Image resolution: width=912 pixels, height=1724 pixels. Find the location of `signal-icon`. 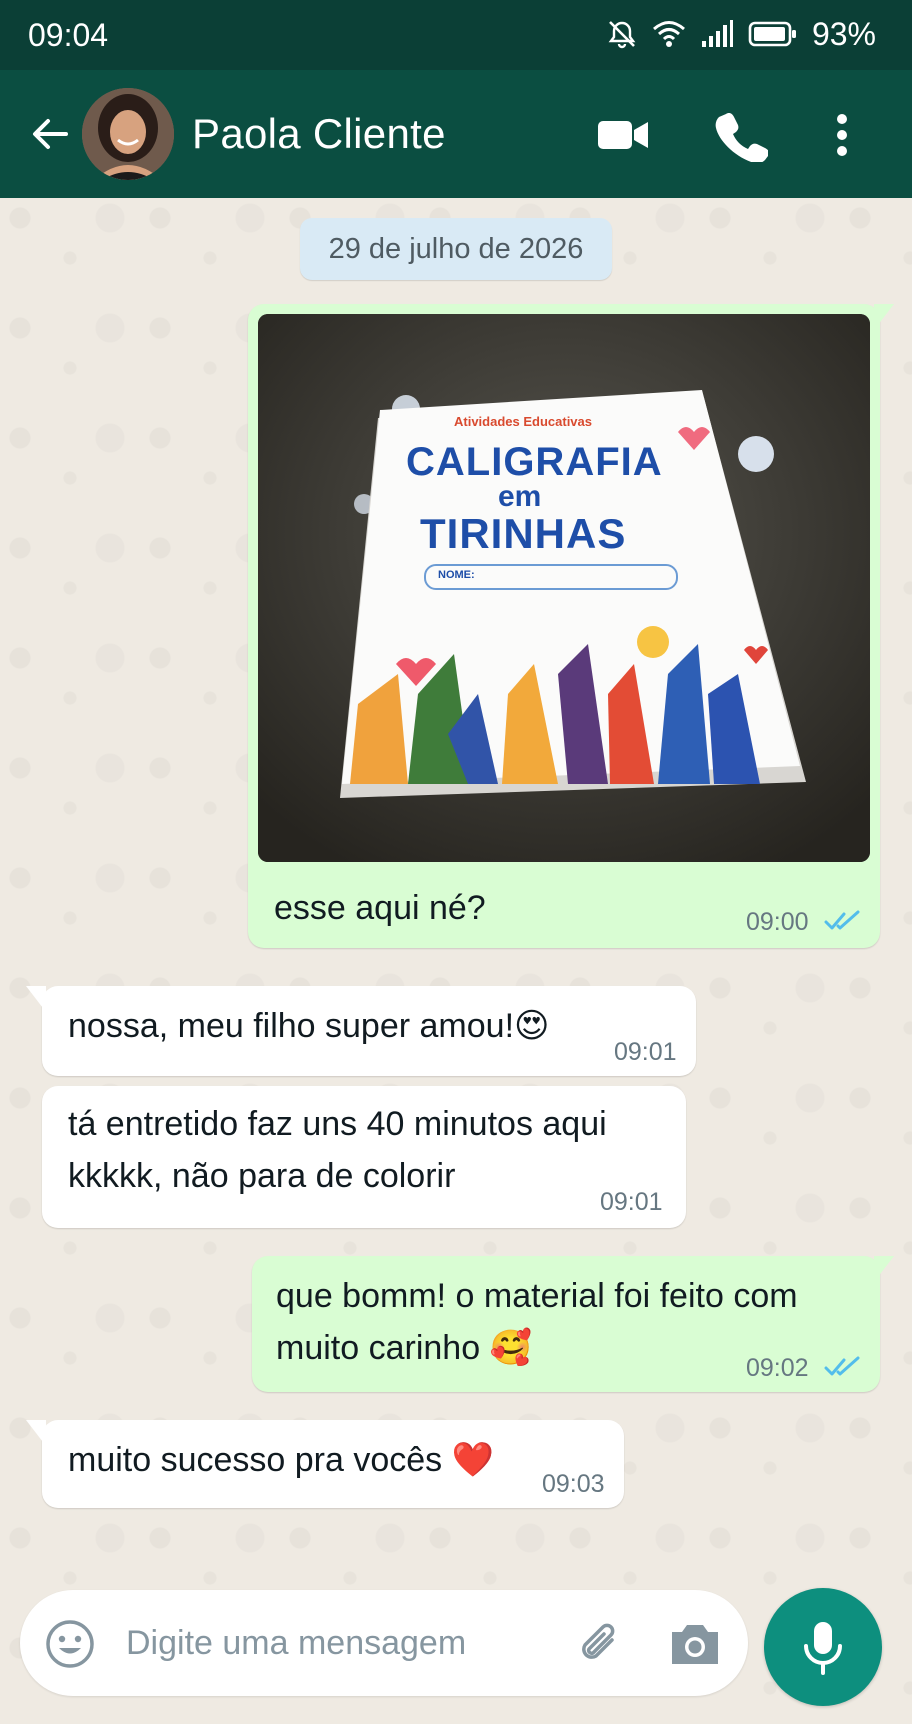

signal-icon is located at coordinates (717, 33).